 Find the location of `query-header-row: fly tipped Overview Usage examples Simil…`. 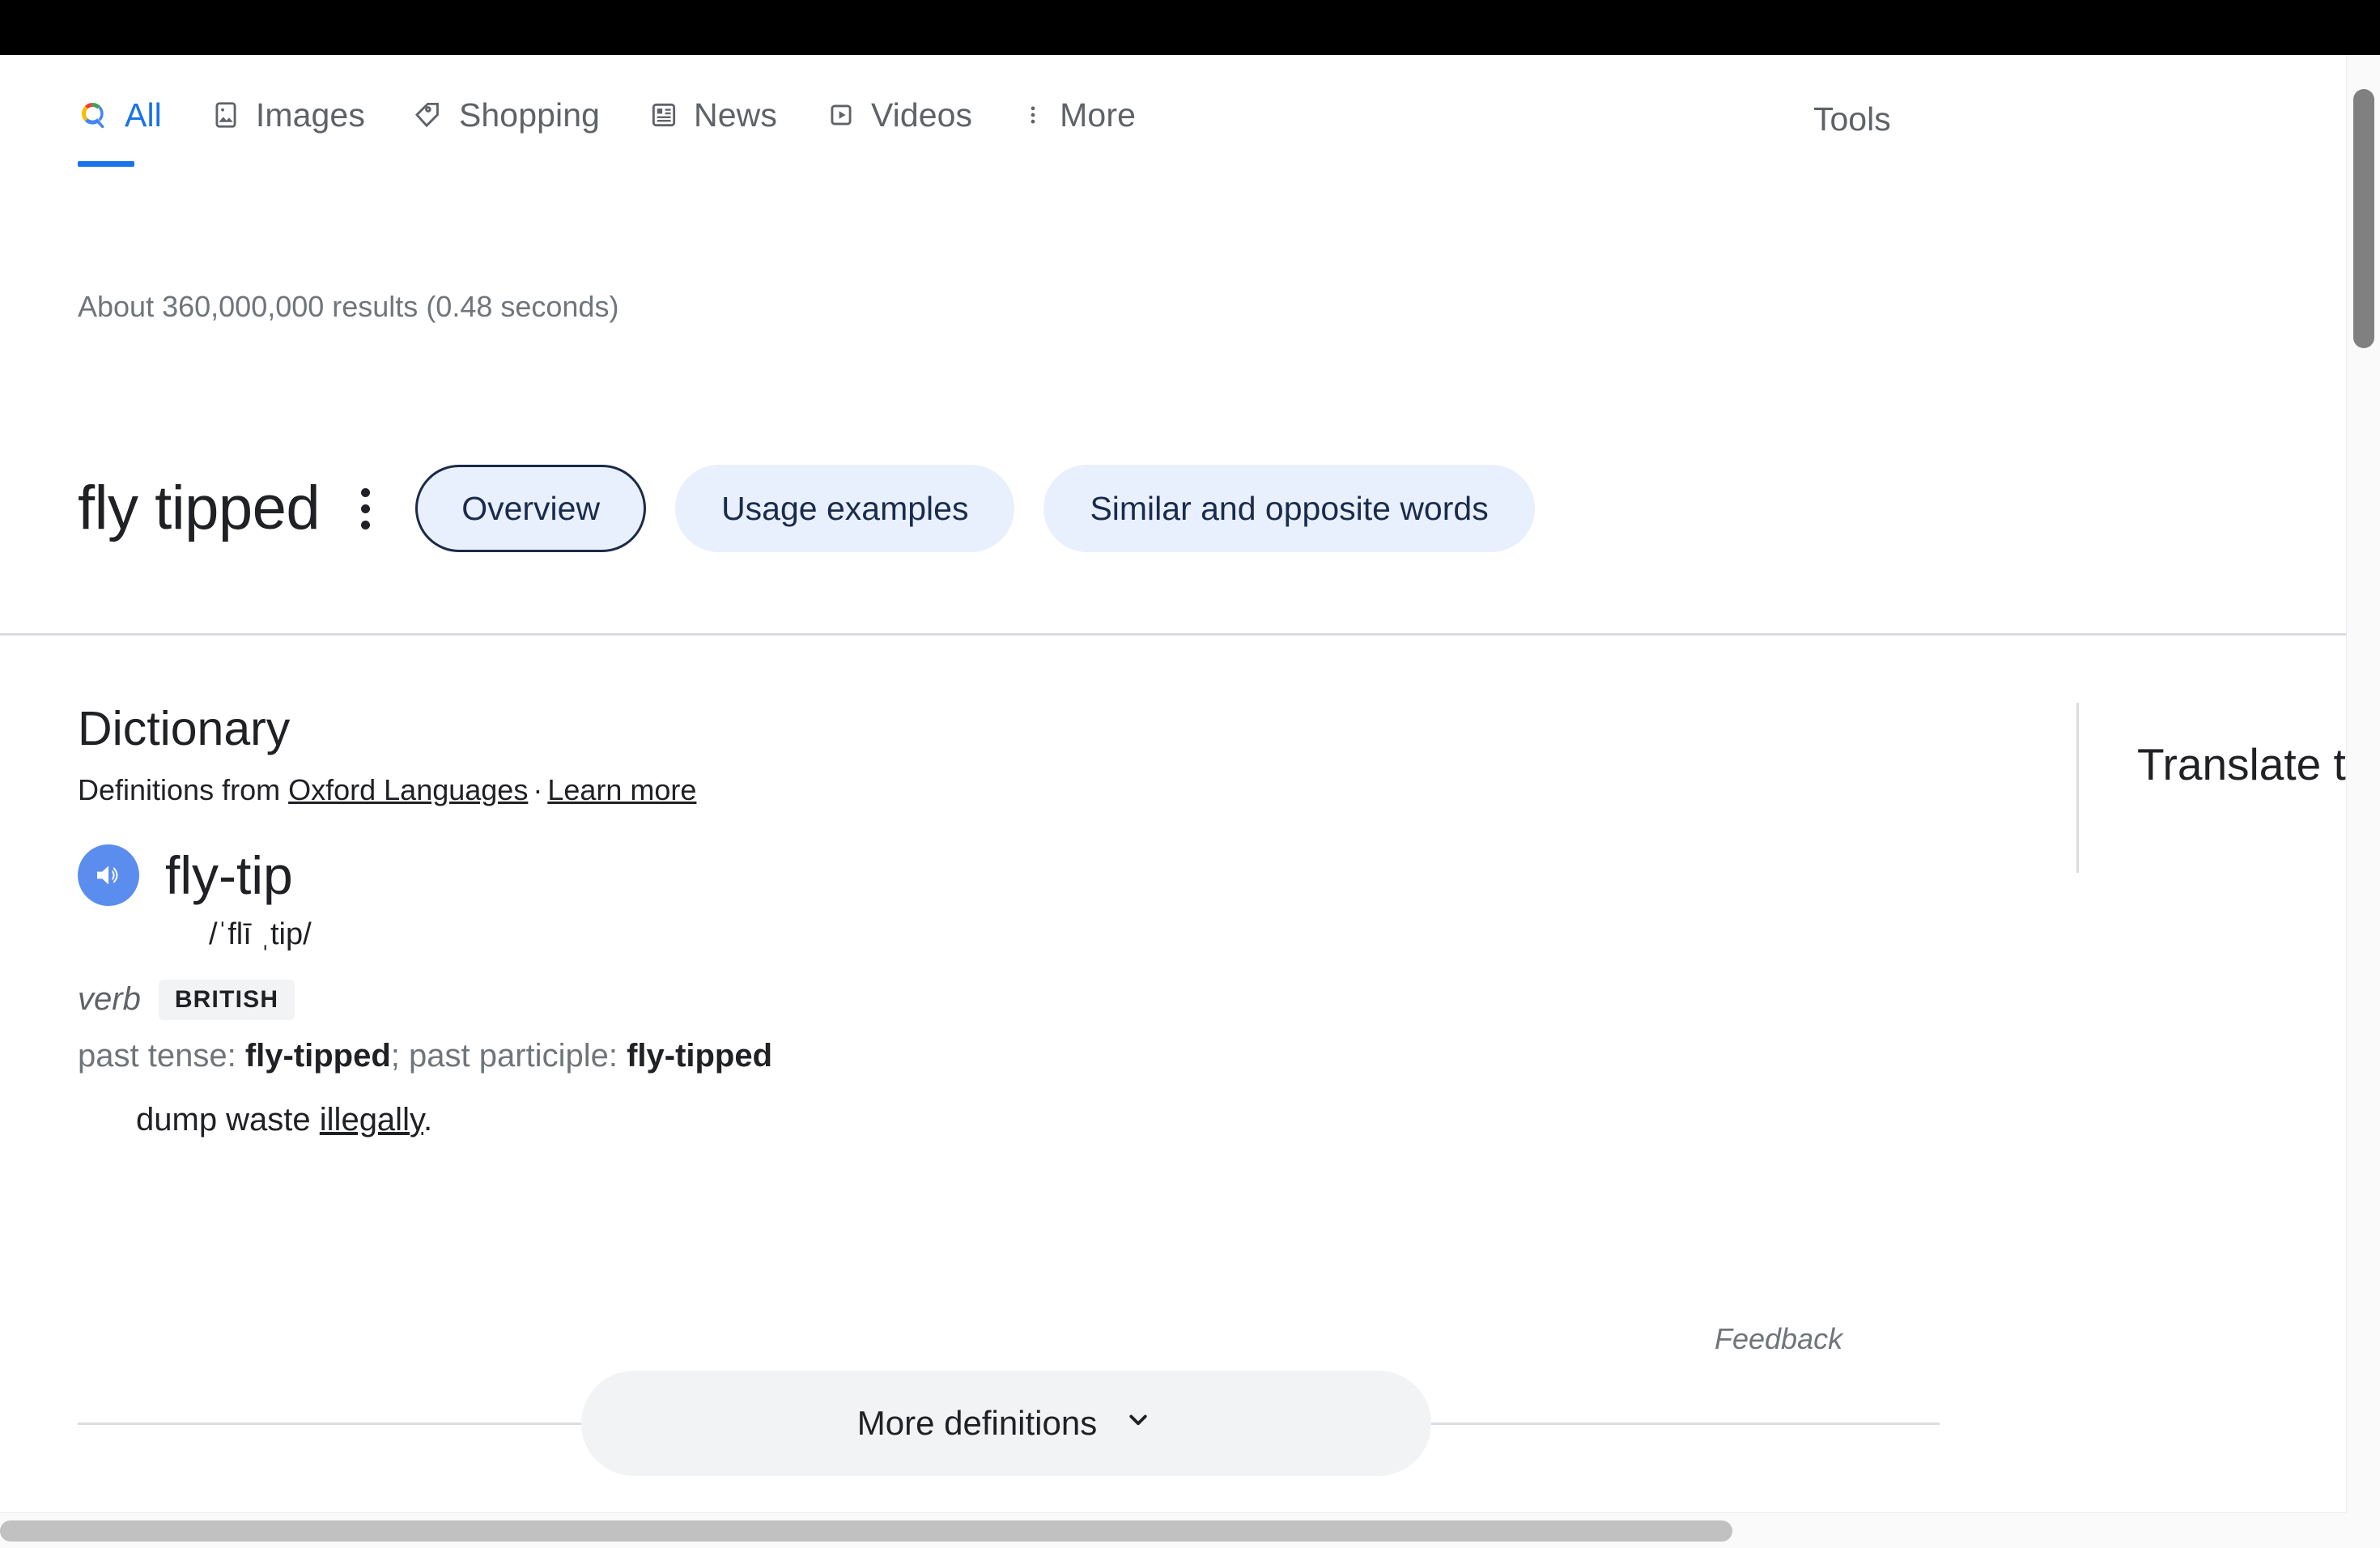

query-header-row: fly tipped Overview Usage examples Simil… is located at coordinates (821, 508).